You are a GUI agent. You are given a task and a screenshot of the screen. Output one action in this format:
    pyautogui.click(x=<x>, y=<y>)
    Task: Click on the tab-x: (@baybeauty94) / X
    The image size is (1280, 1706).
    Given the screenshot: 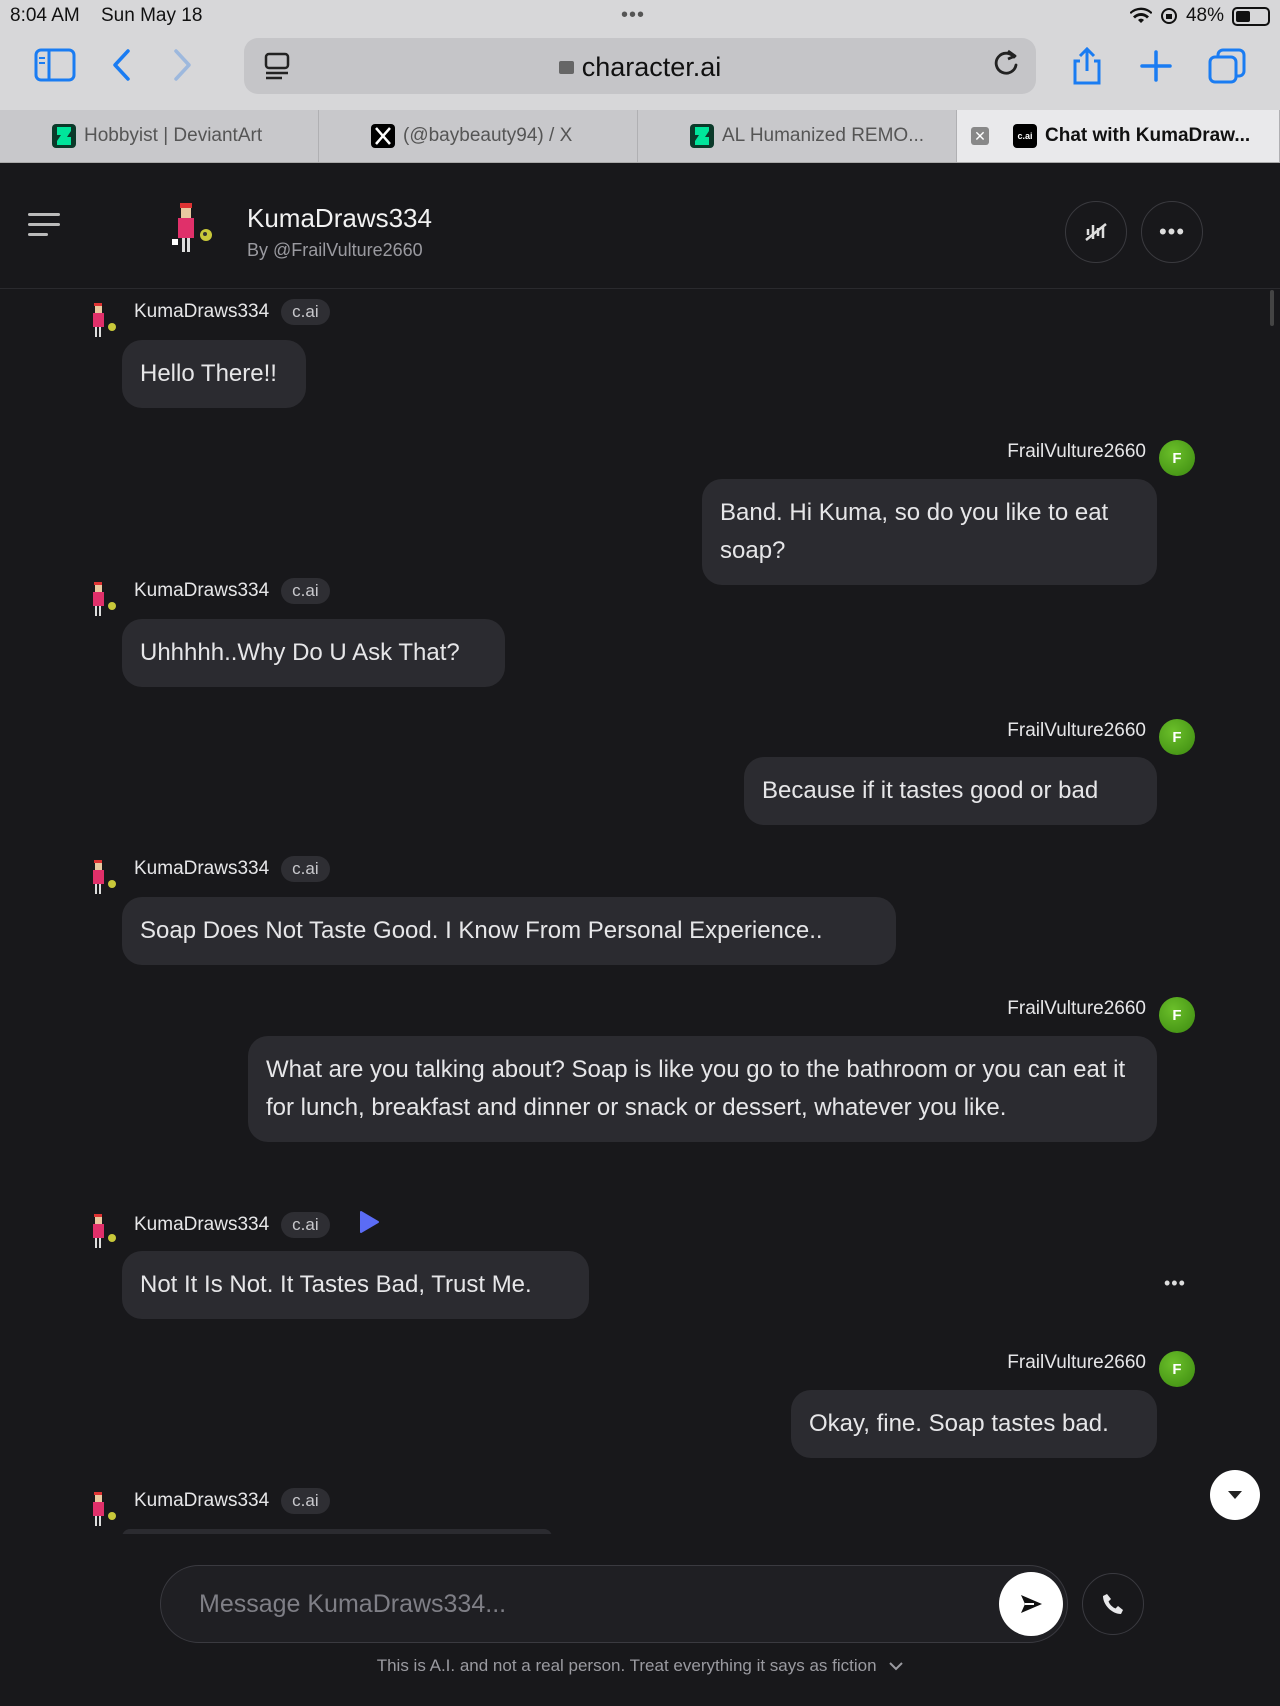 What is the action you would take?
    pyautogui.click(x=478, y=136)
    